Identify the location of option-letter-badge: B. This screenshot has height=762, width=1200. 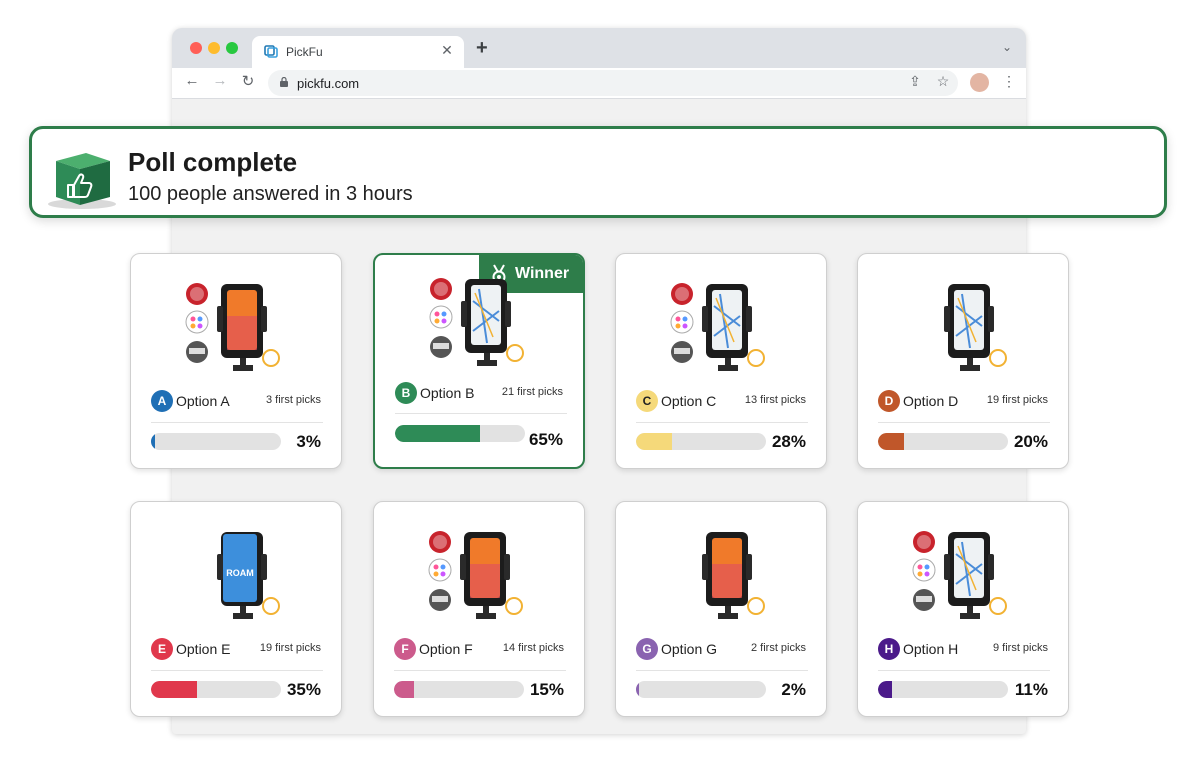
(406, 393).